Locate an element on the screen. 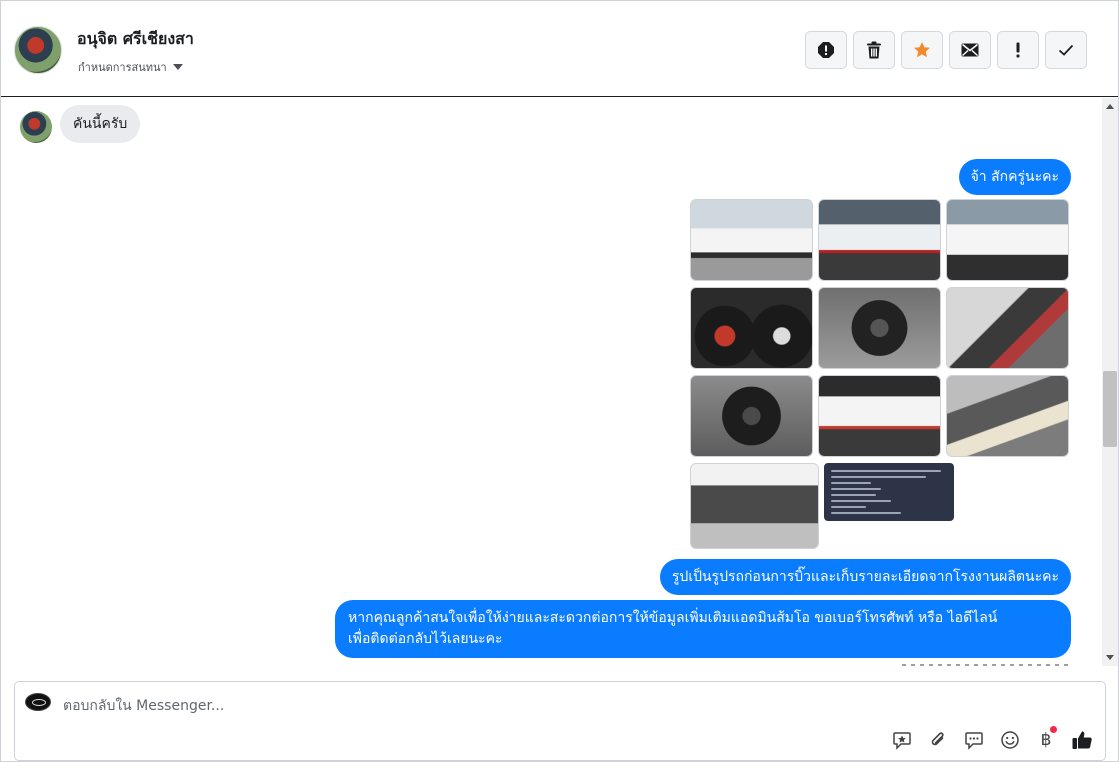 The image size is (1119, 762). page-avatar is located at coordinates (38, 702).